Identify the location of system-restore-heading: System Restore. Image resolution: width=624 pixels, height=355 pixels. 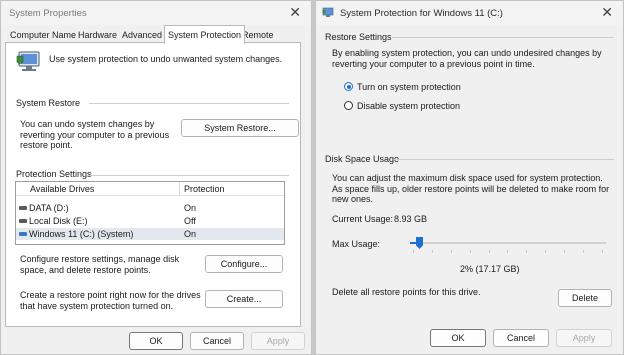
(48, 103).